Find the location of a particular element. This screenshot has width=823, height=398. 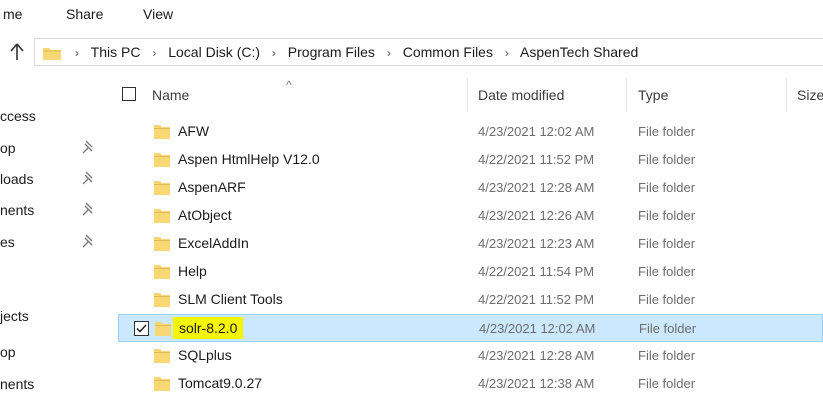

ribbon-tab-home: me is located at coordinates (12, 14).